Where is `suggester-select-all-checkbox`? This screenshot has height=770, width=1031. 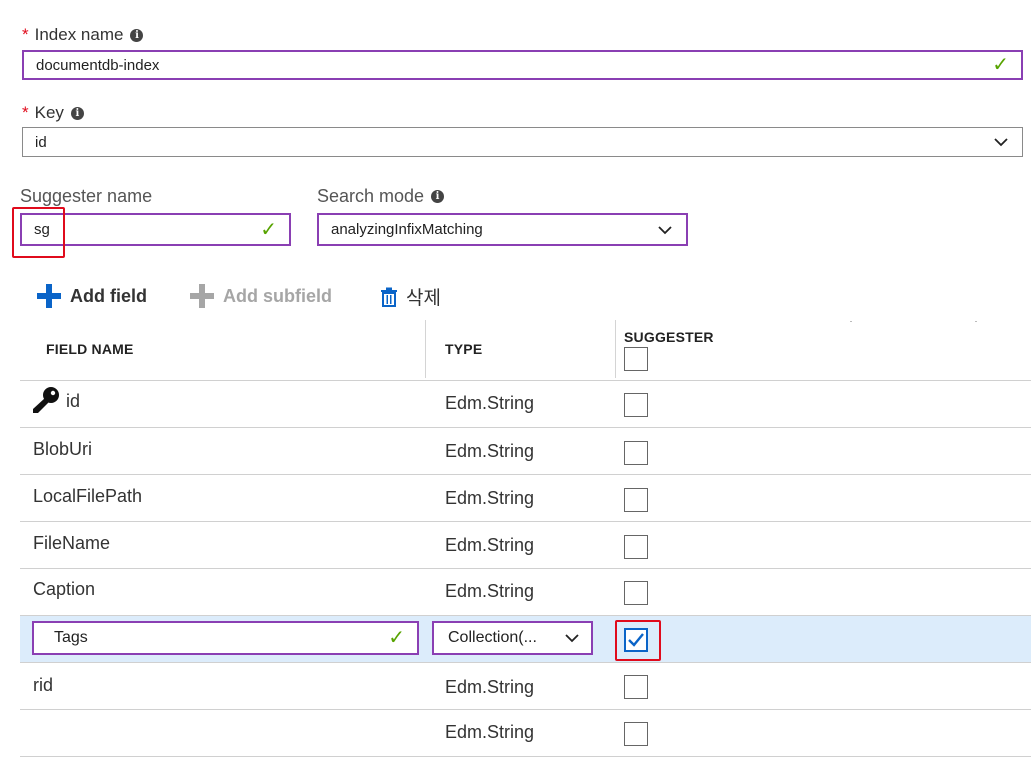
suggester-select-all-checkbox is located at coordinates (636, 359).